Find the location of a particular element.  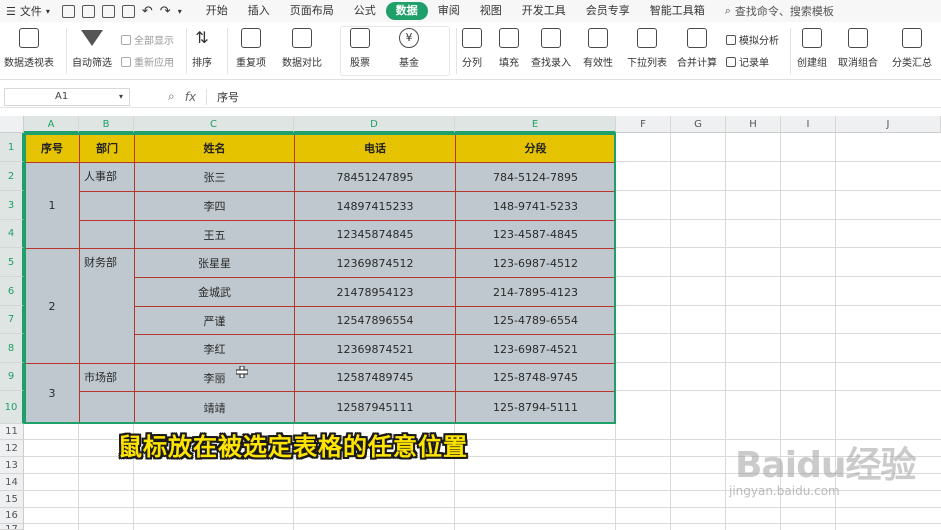

fill-button: 填充 is located at coordinates (509, 48).